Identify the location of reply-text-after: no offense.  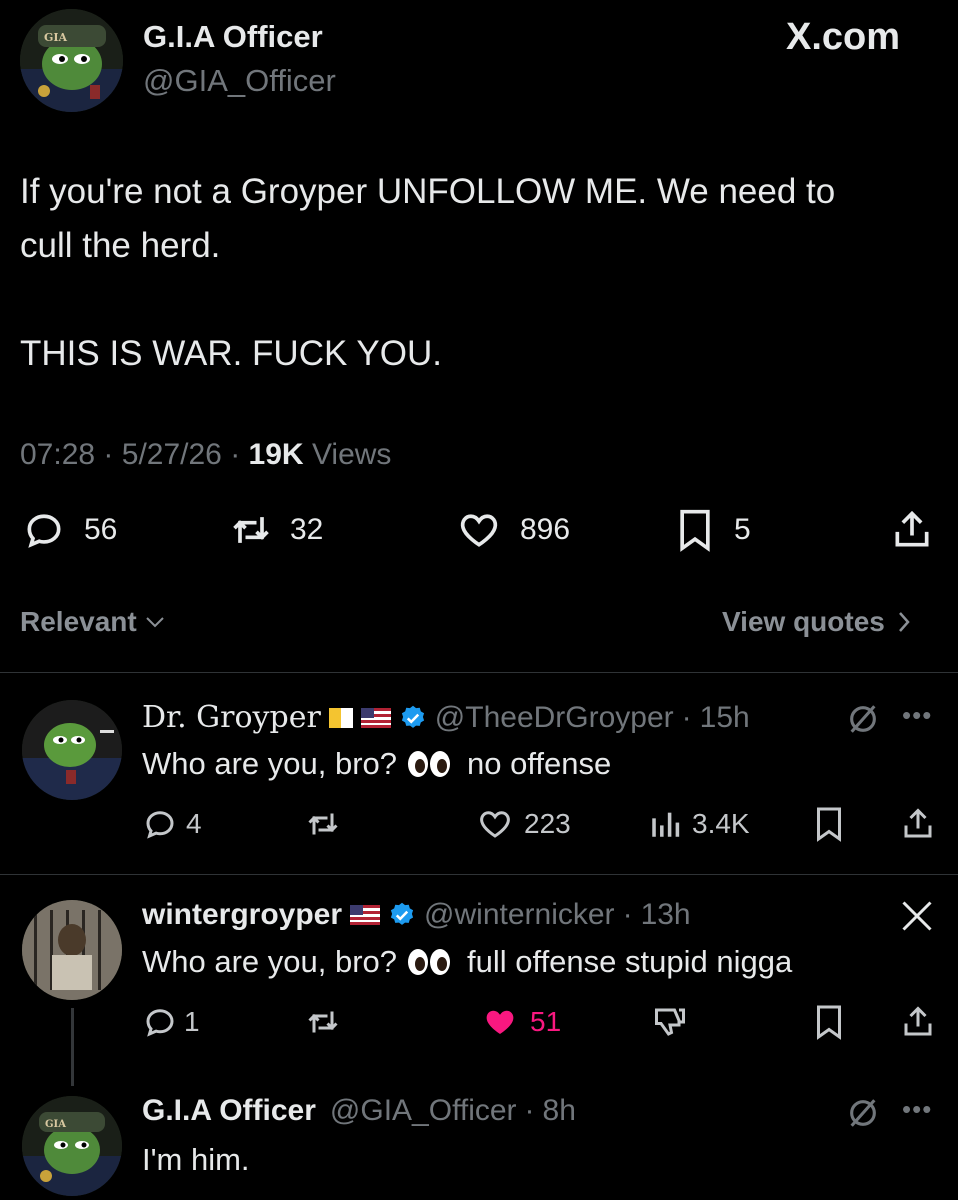
(539, 763).